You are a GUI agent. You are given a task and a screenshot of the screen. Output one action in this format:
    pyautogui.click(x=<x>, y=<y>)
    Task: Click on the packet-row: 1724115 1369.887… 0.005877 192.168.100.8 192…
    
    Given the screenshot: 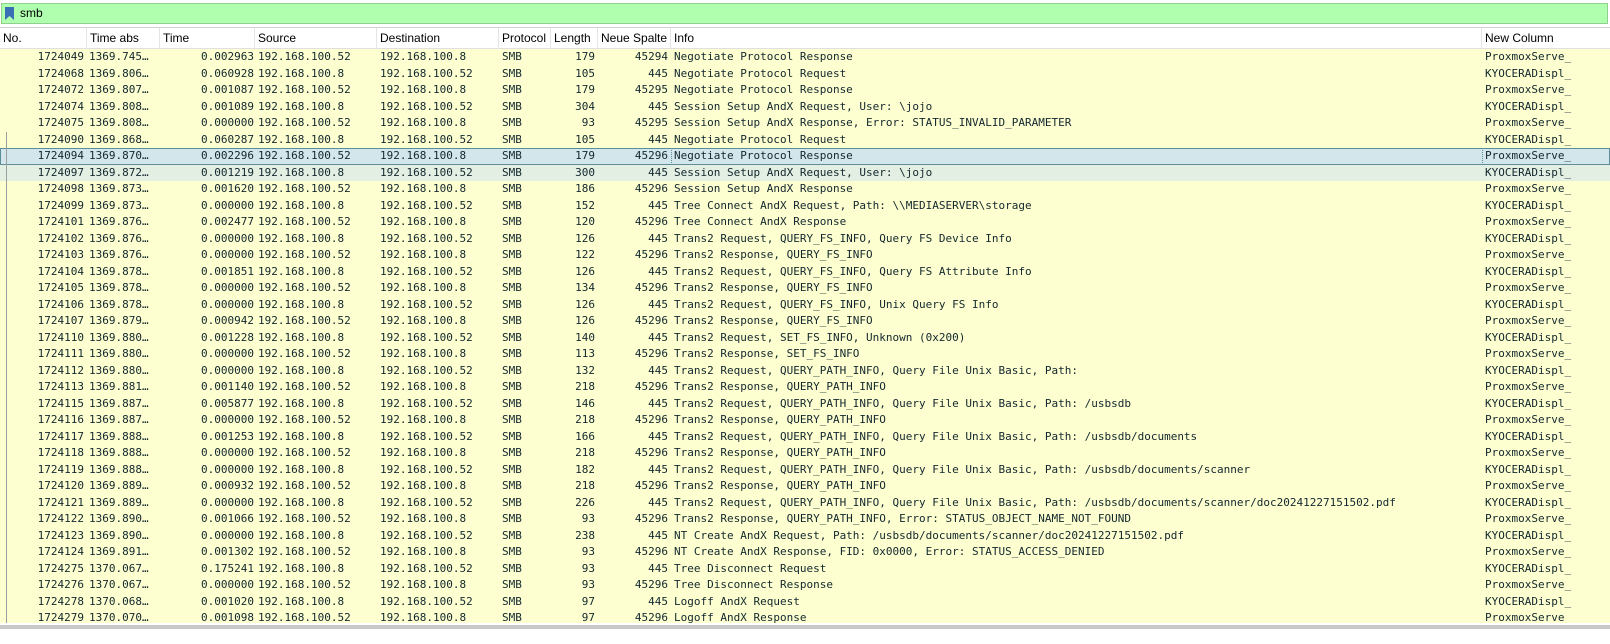 What is the action you would take?
    pyautogui.click(x=805, y=403)
    